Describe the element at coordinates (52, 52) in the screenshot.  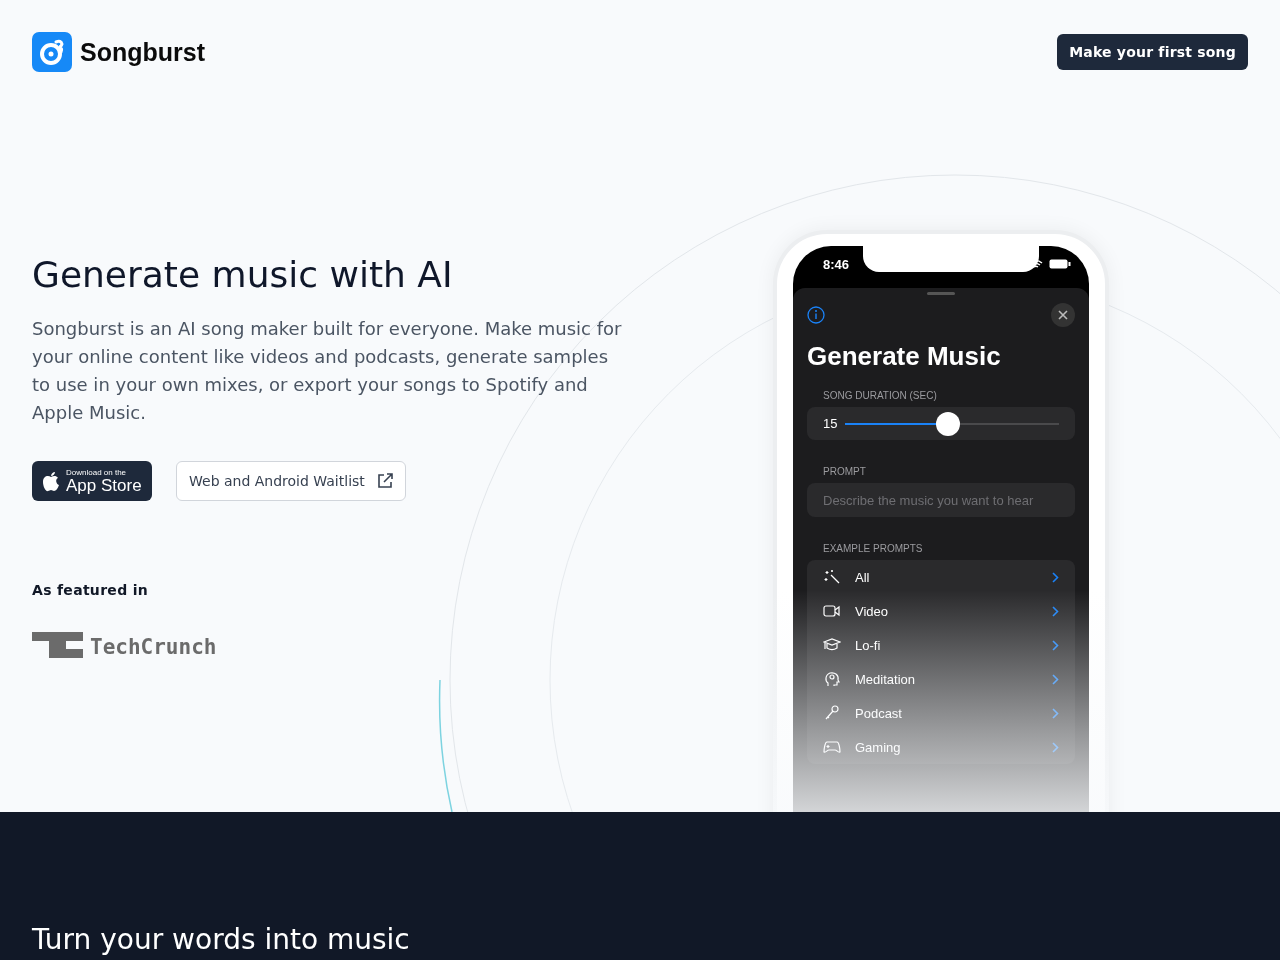
I see `logo-icon` at that location.